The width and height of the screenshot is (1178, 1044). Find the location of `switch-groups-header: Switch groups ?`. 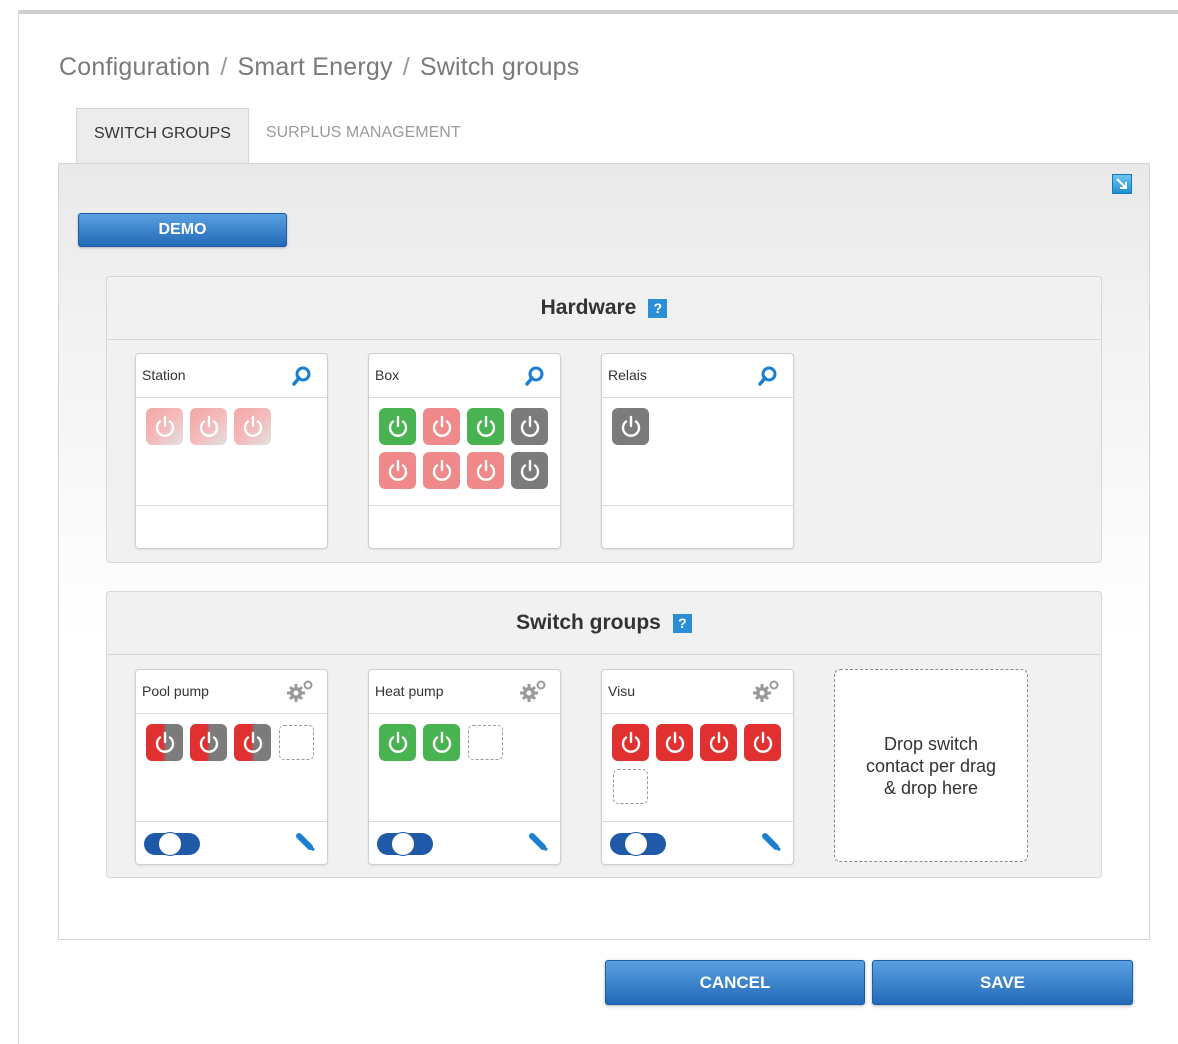

switch-groups-header: Switch groups ? is located at coordinates (604, 623).